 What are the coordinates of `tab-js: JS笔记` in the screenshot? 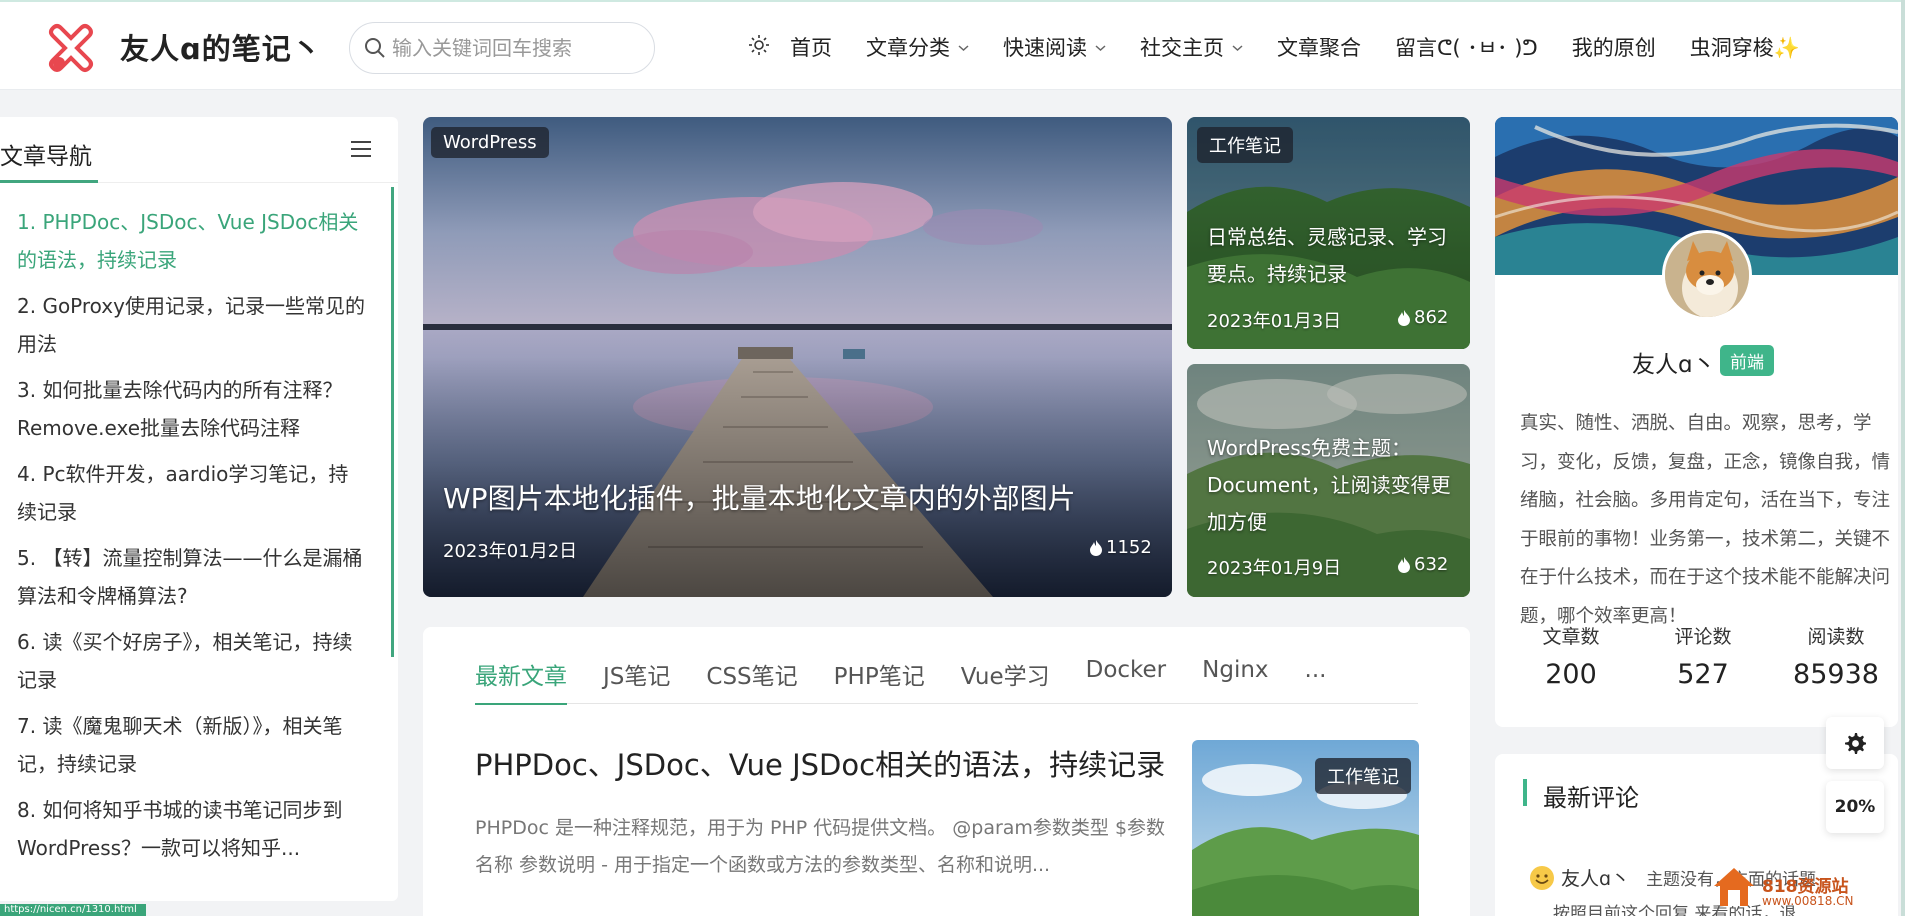 It's located at (636, 680).